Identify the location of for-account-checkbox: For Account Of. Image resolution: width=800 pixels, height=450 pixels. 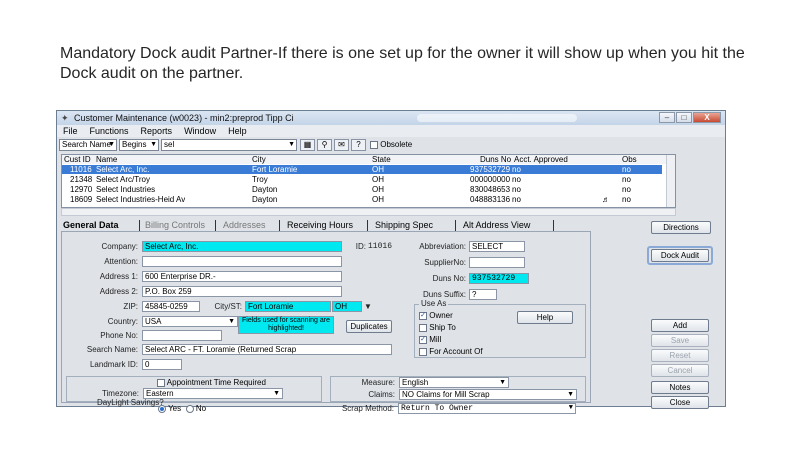
(451, 351).